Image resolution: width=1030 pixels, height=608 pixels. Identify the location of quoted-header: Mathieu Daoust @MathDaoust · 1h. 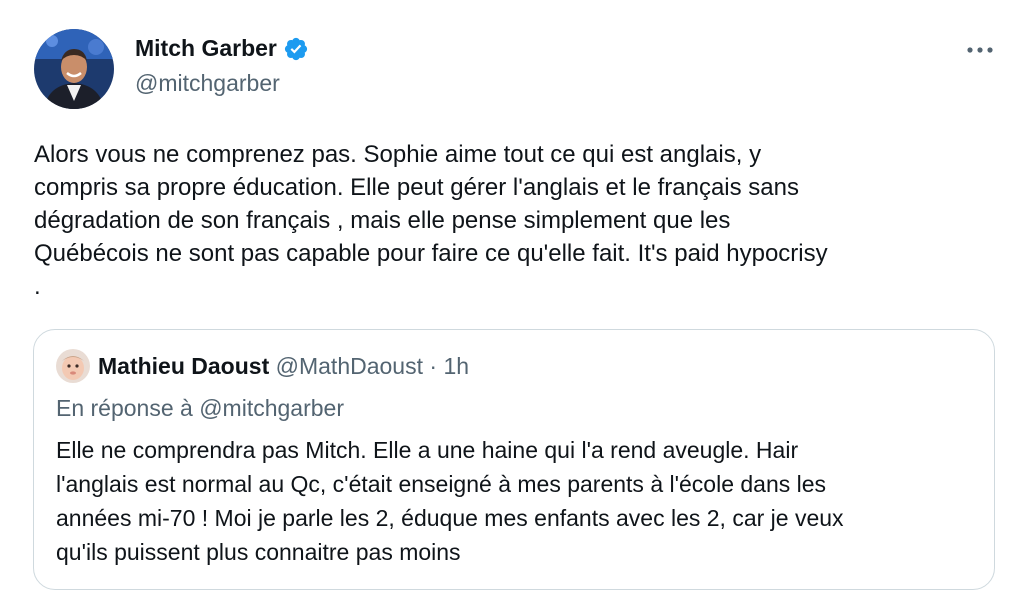
(283, 366).